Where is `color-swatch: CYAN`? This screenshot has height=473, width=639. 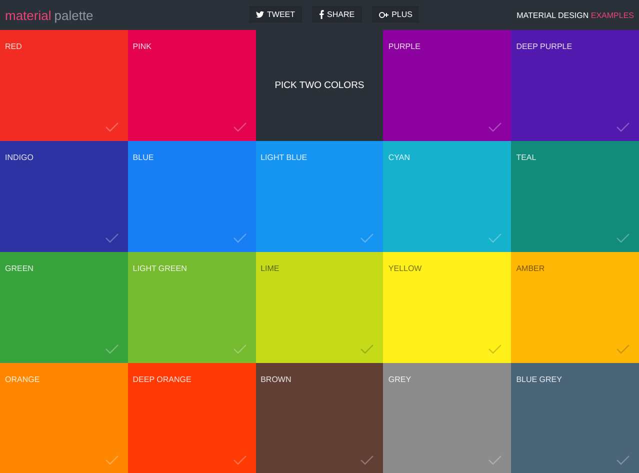 color-swatch: CYAN is located at coordinates (447, 196).